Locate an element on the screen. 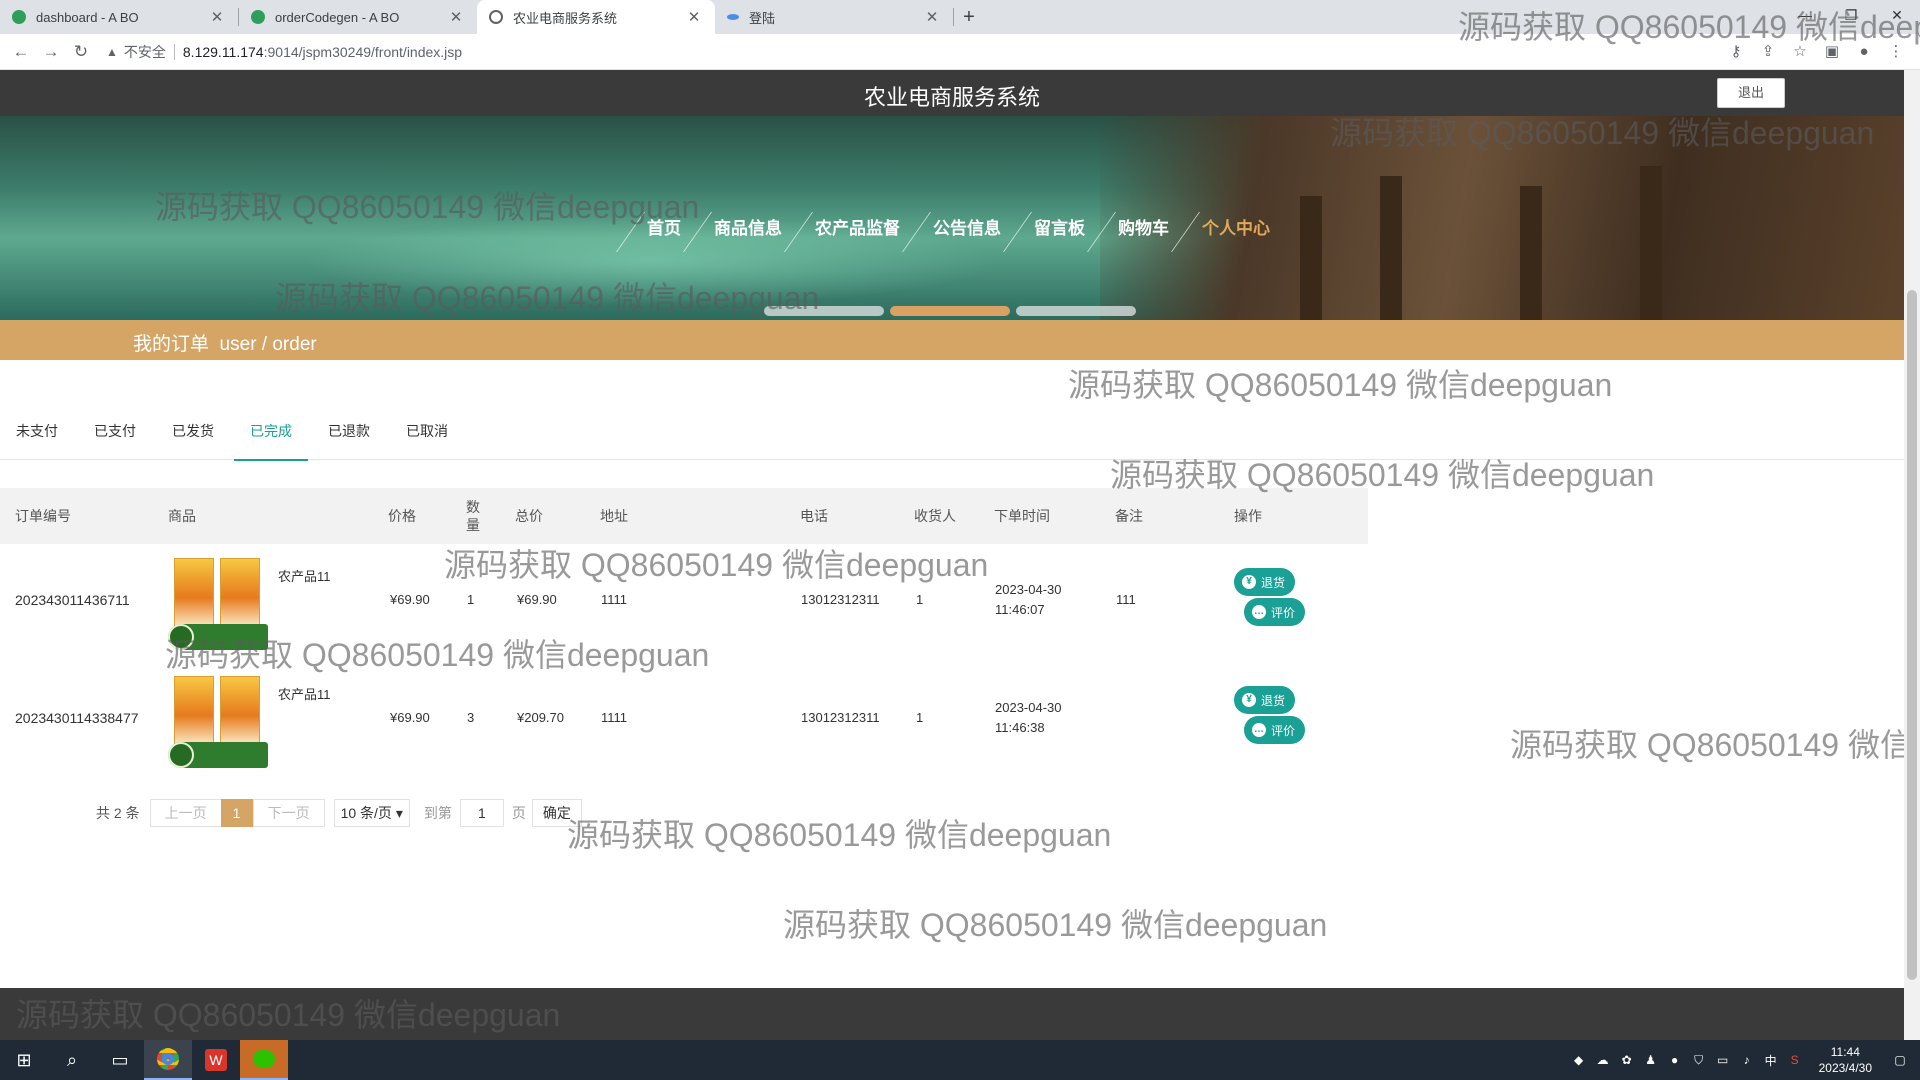 The width and height of the screenshot is (1920, 1080). logout-button: 退出 is located at coordinates (1751, 93).